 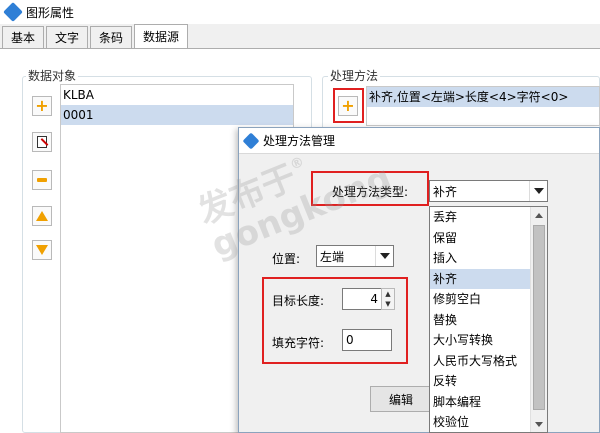 I want to click on arrow-down-icon, so click(x=42, y=250).